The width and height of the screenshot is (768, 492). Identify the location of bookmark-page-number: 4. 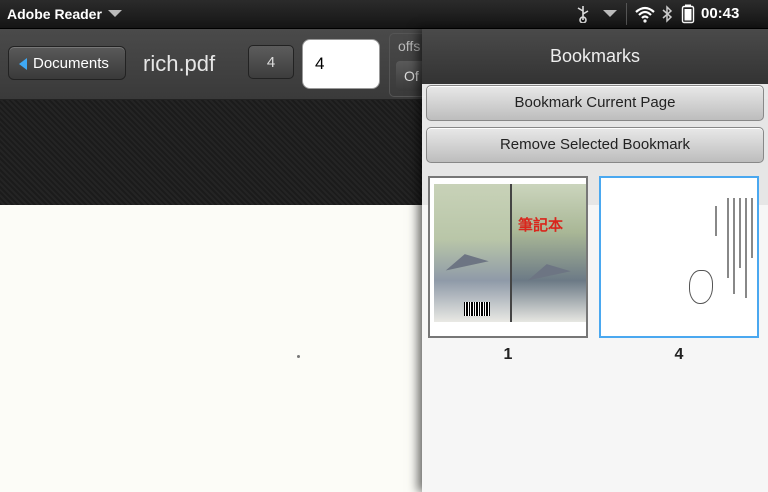
(679, 354).